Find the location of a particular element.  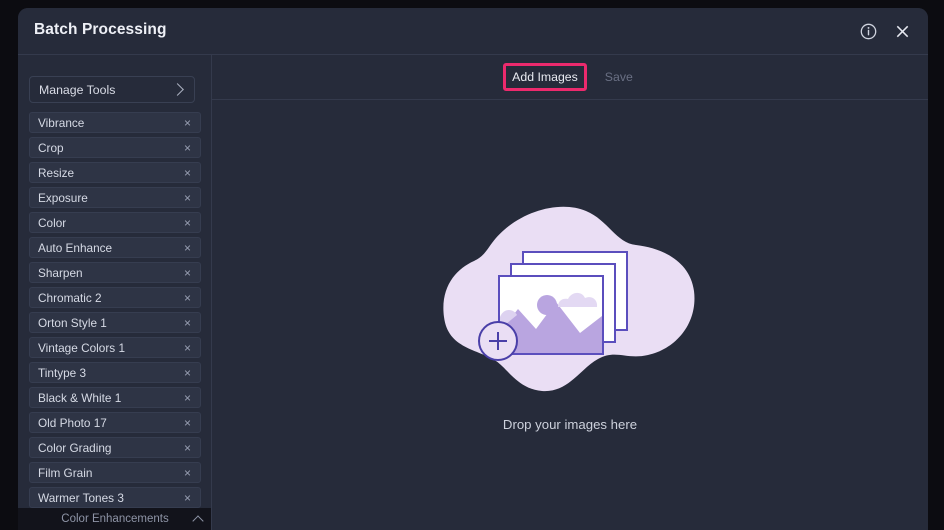

tool-row: Vintage Colors 1 × is located at coordinates (115, 347).